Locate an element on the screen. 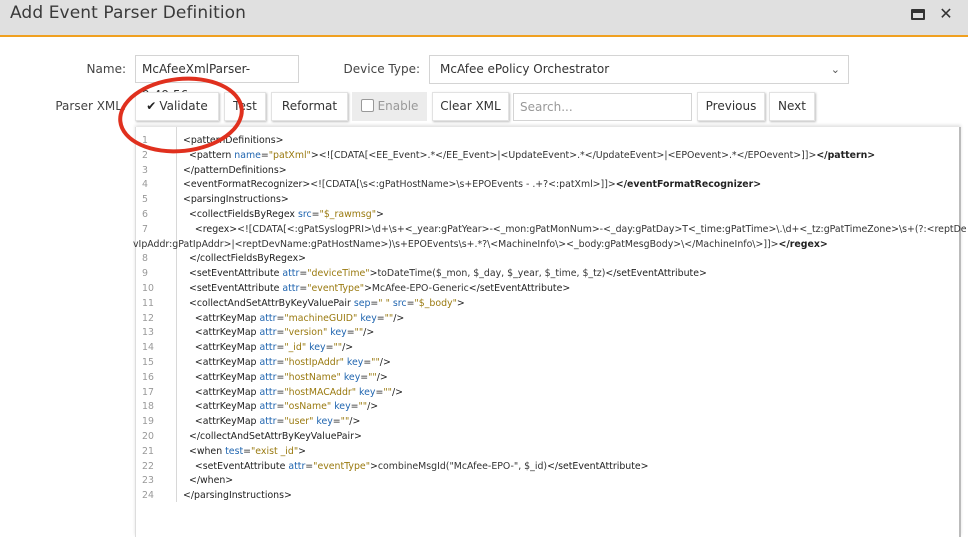 This screenshot has height=537, width=968. line-number: 24 is located at coordinates (148, 496).